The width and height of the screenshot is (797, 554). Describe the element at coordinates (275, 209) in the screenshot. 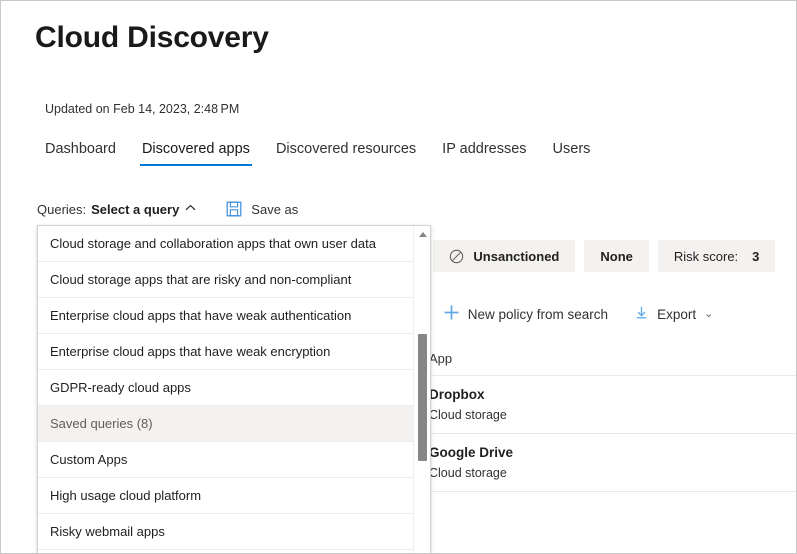

I see `save-as-label: Save as` at that location.